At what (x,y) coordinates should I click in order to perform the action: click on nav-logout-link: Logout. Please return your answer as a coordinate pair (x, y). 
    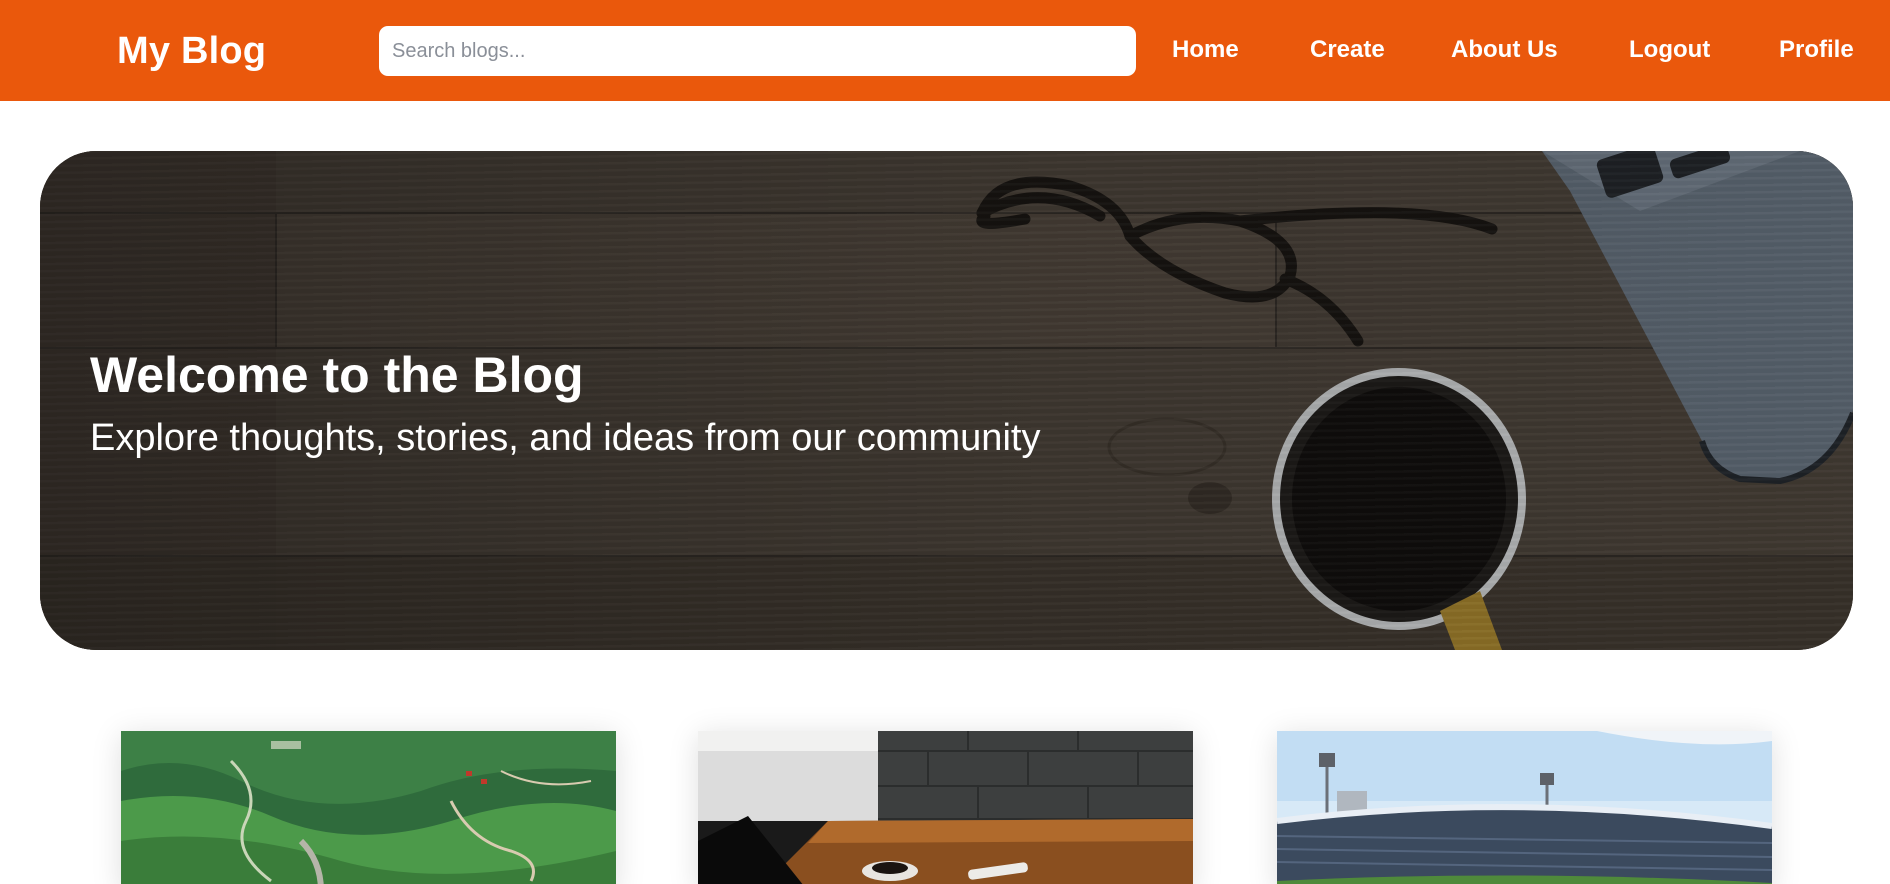
    Looking at the image, I should click on (1669, 50).